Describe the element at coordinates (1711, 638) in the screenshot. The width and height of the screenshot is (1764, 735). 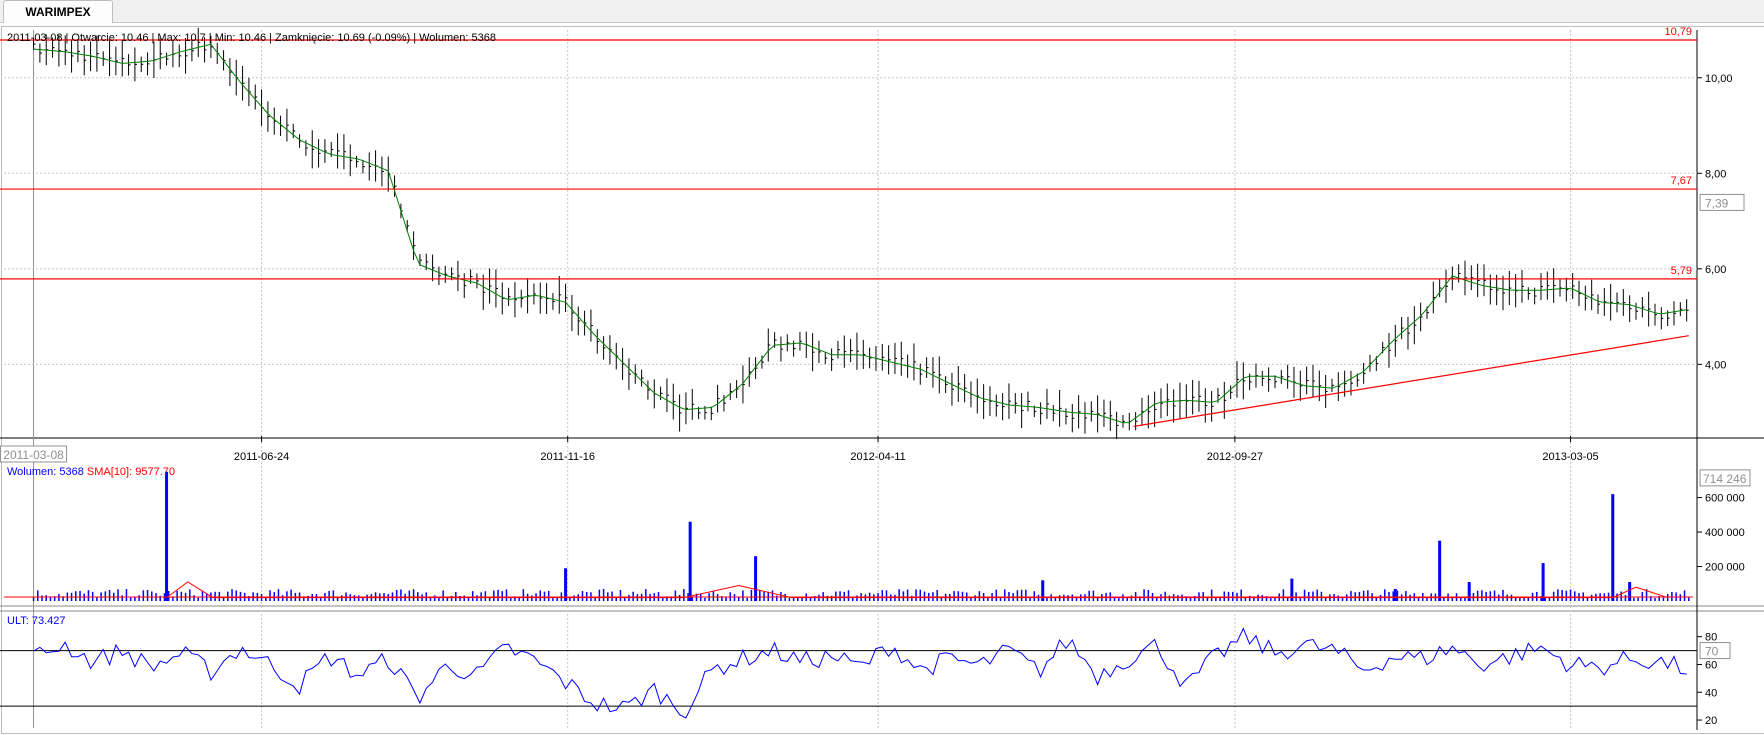
I see `ult-y-tick-label: 80` at that location.